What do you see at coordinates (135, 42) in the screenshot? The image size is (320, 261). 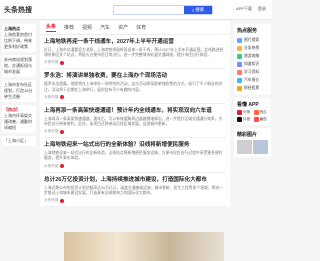 I see `feed-item-title: 上海地铁再迎一条干线通车，2027年上半年开通运营` at bounding box center [135, 42].